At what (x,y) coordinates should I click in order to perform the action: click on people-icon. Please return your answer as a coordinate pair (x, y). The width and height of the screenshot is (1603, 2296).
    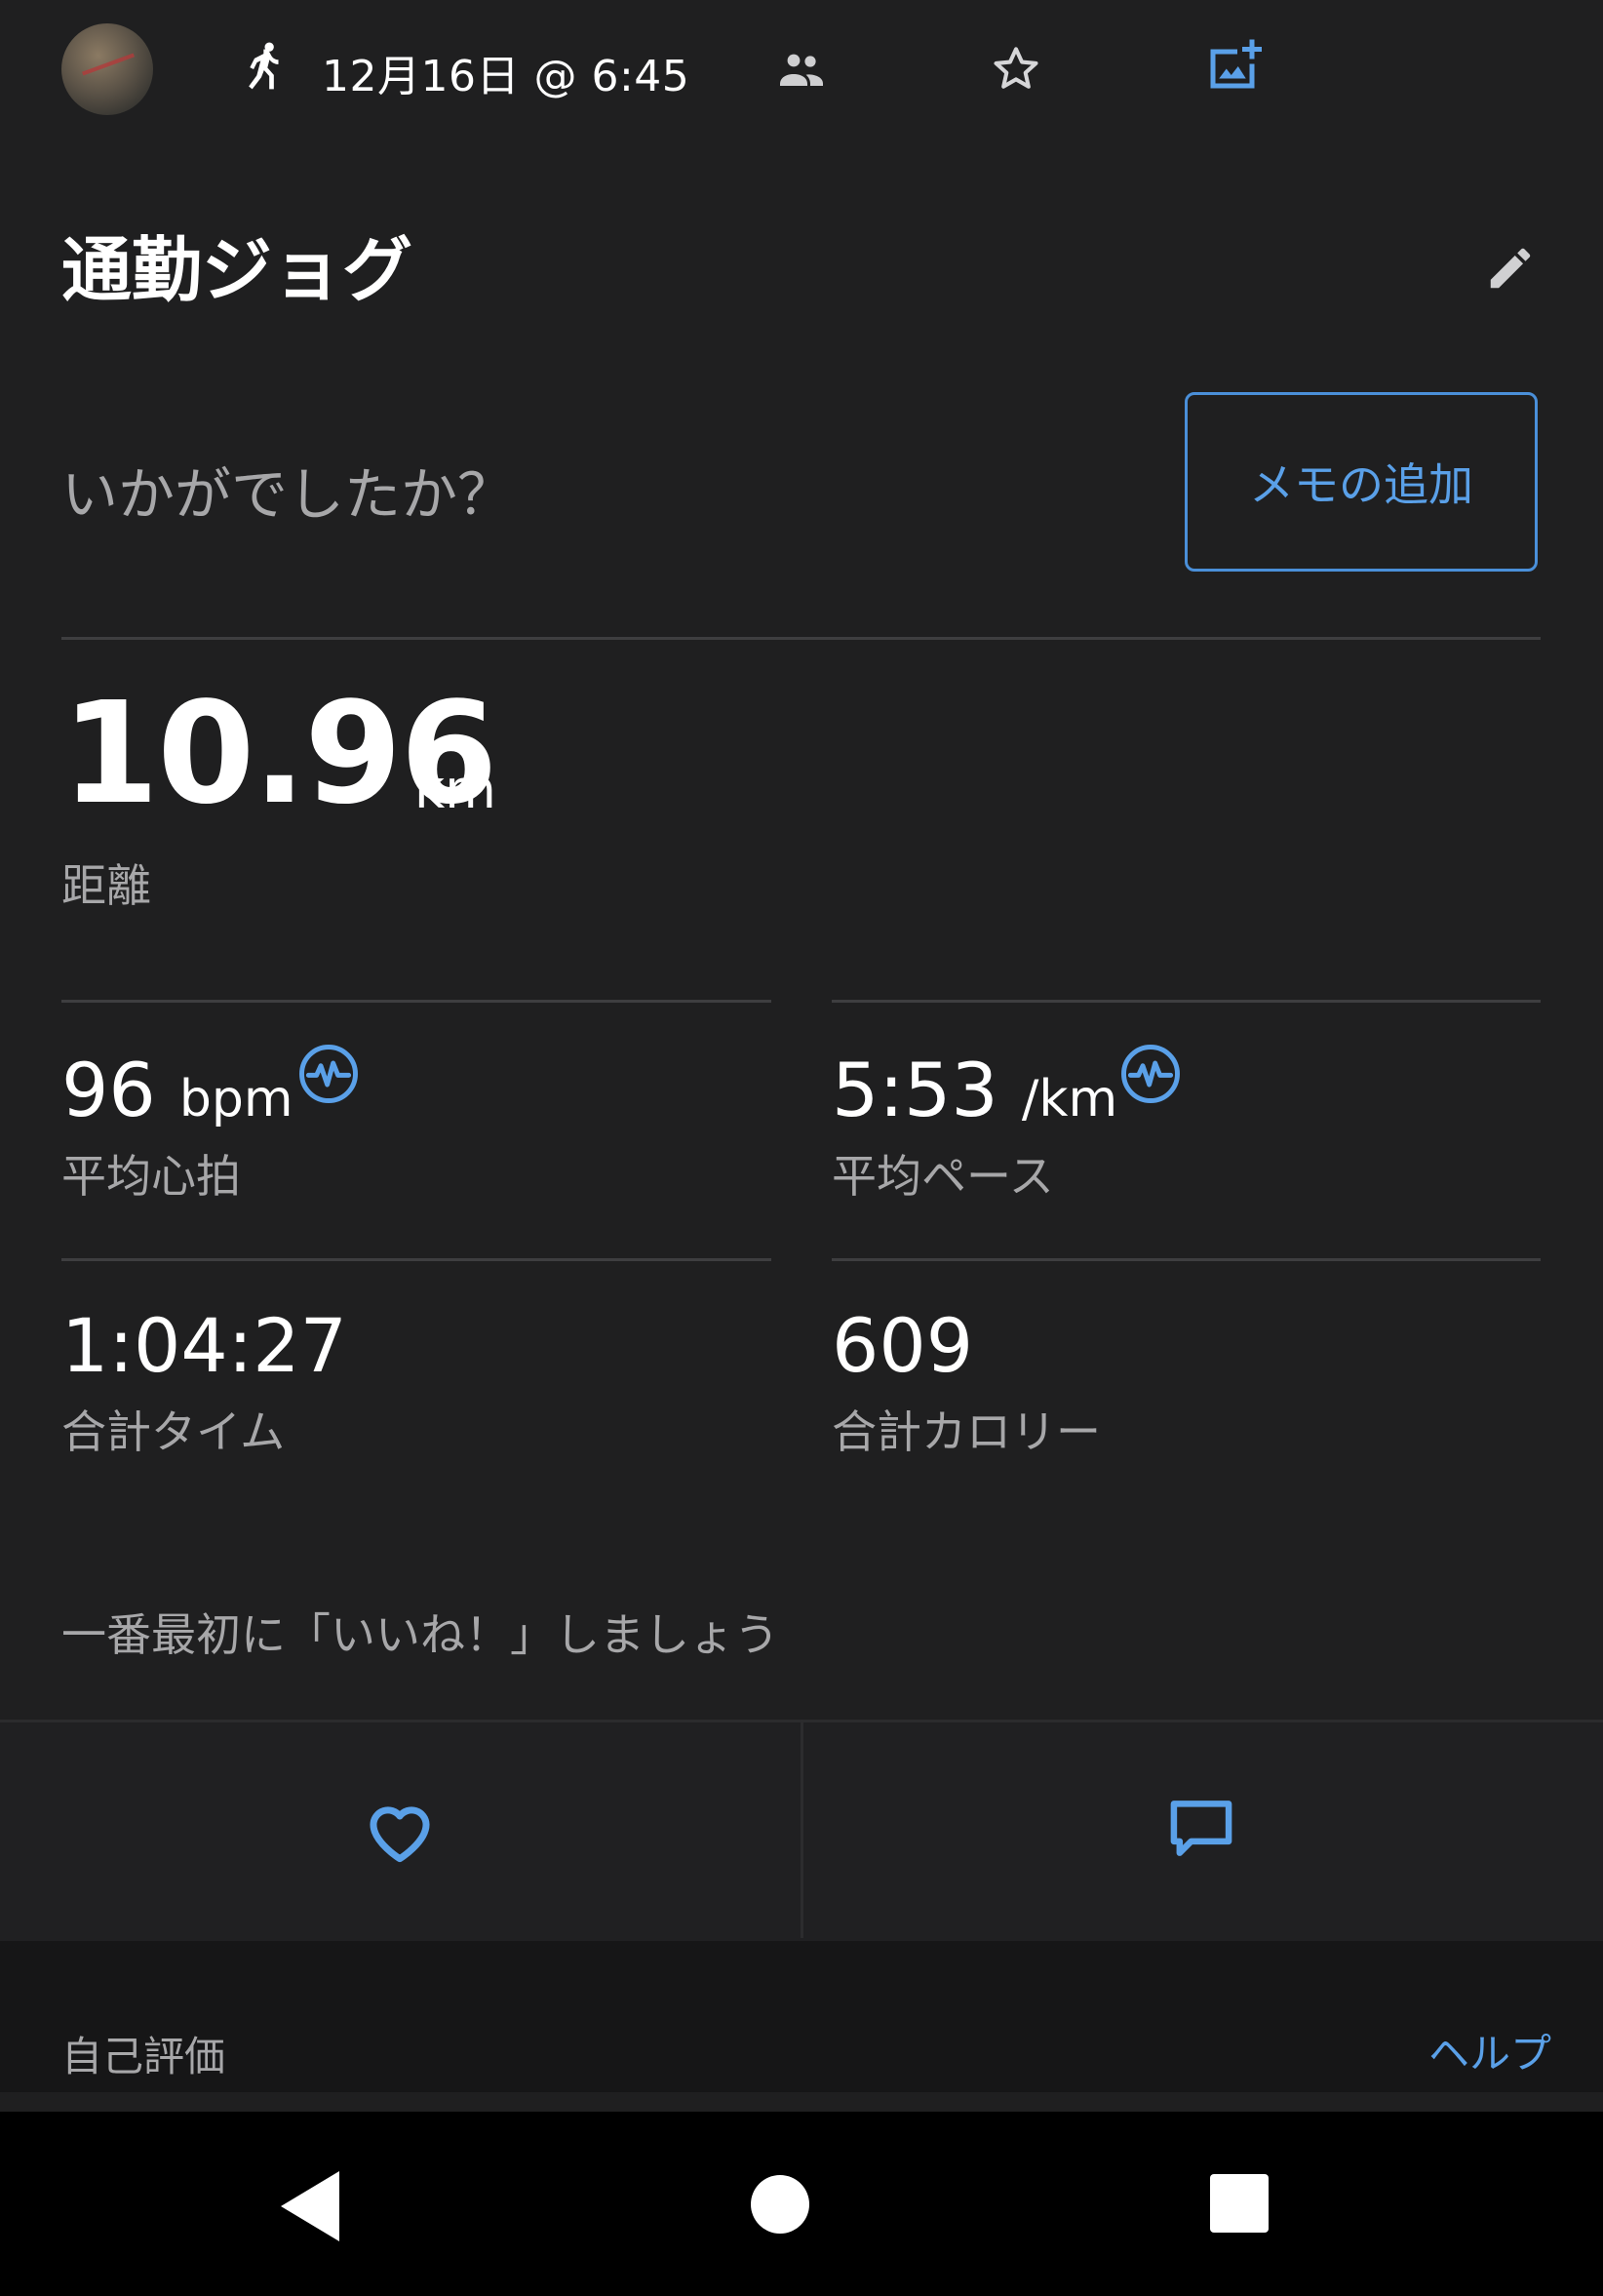
    Looking at the image, I should click on (801, 70).